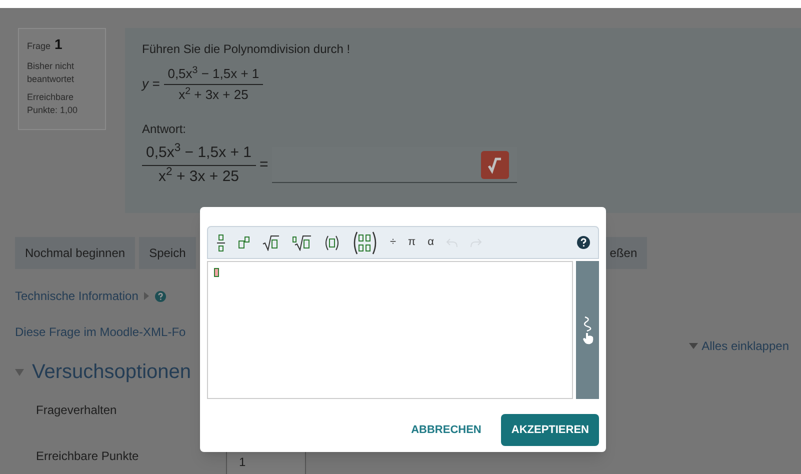  I want to click on square-root-icon, so click(271, 242).